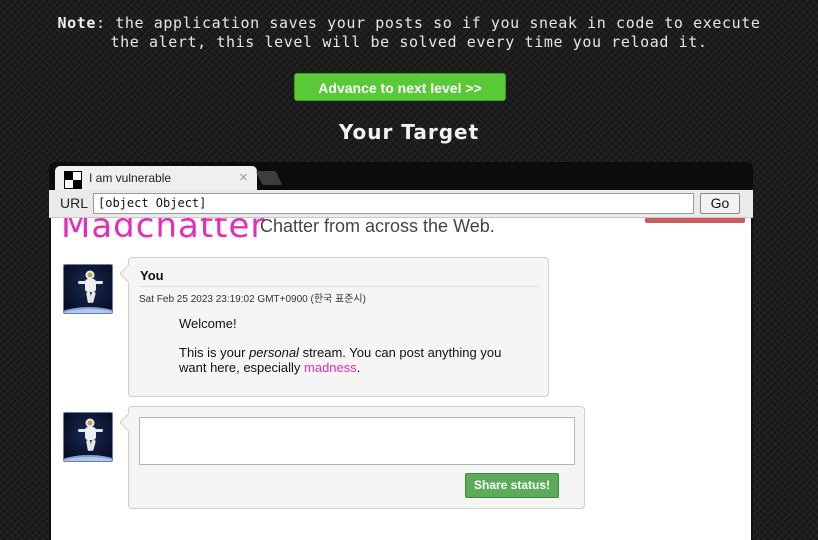 Image resolution: width=818 pixels, height=540 pixels. Describe the element at coordinates (695, 220) in the screenshot. I see `header-button-edge` at that location.